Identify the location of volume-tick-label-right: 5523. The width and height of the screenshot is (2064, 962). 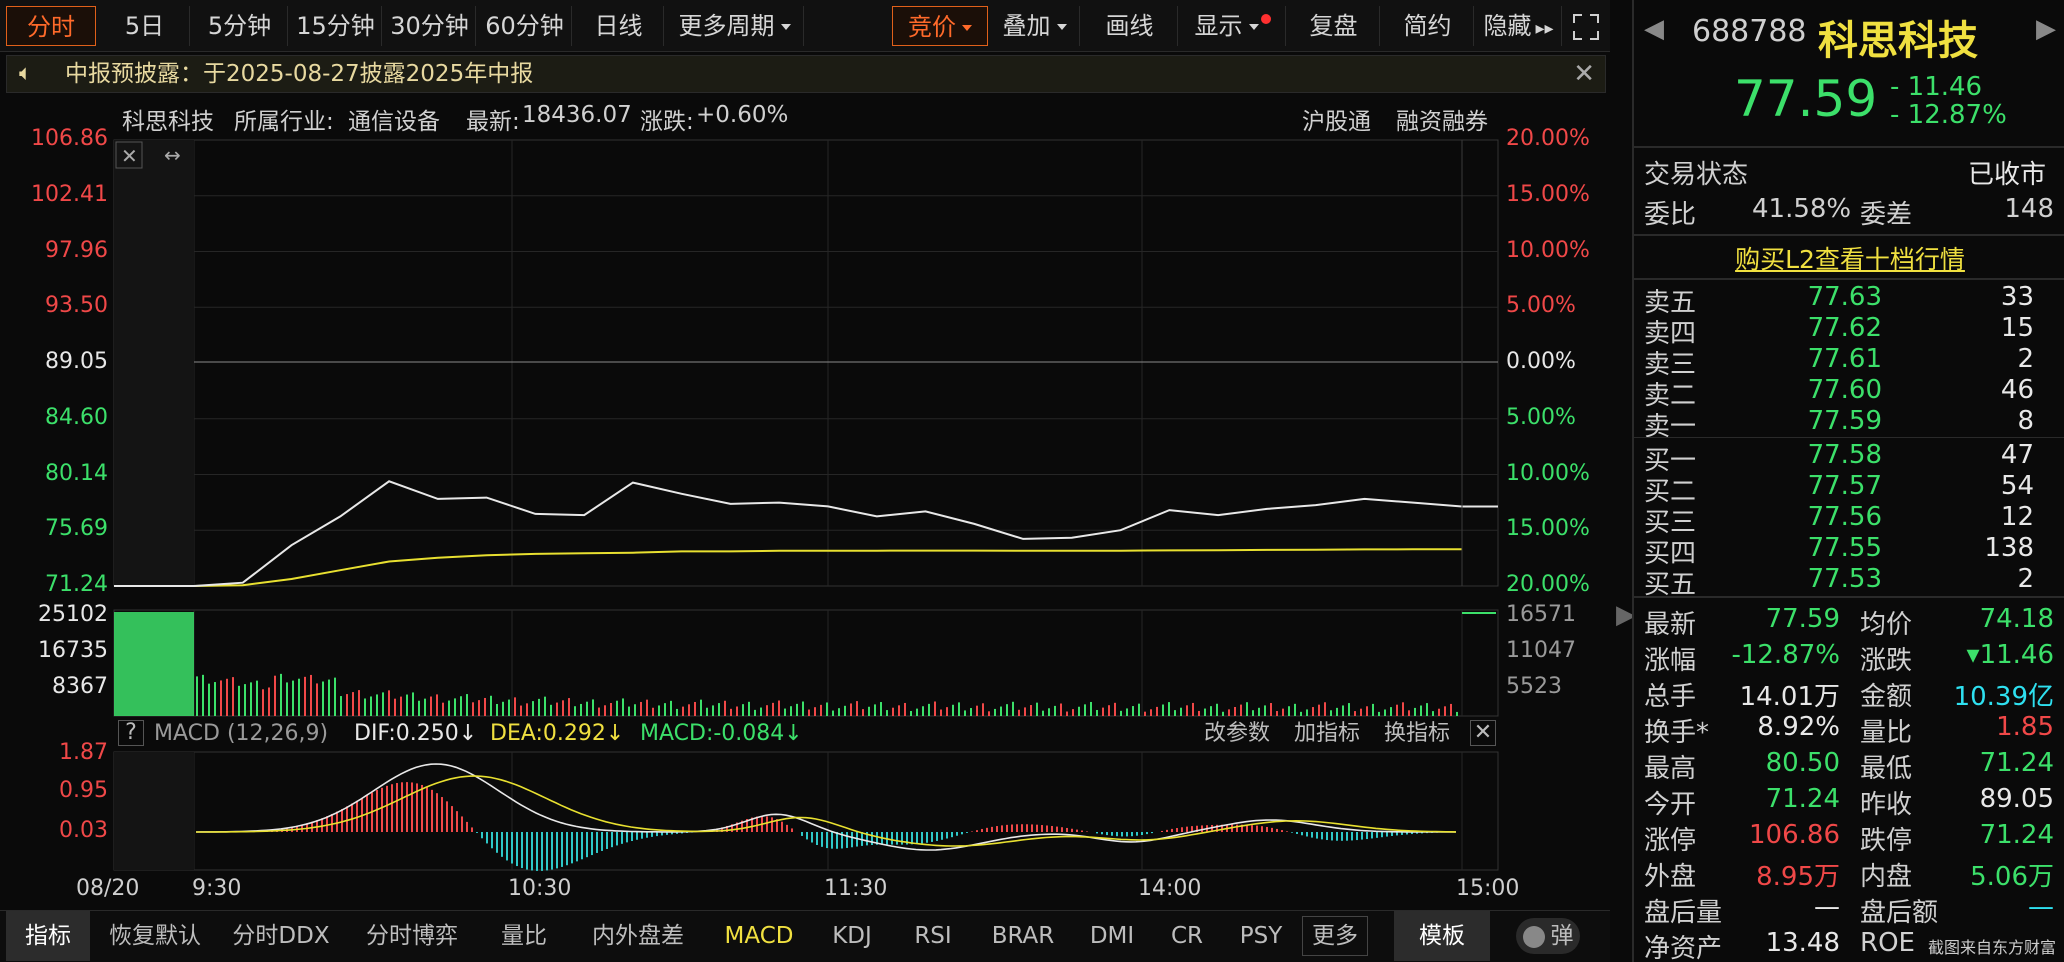
(1534, 686).